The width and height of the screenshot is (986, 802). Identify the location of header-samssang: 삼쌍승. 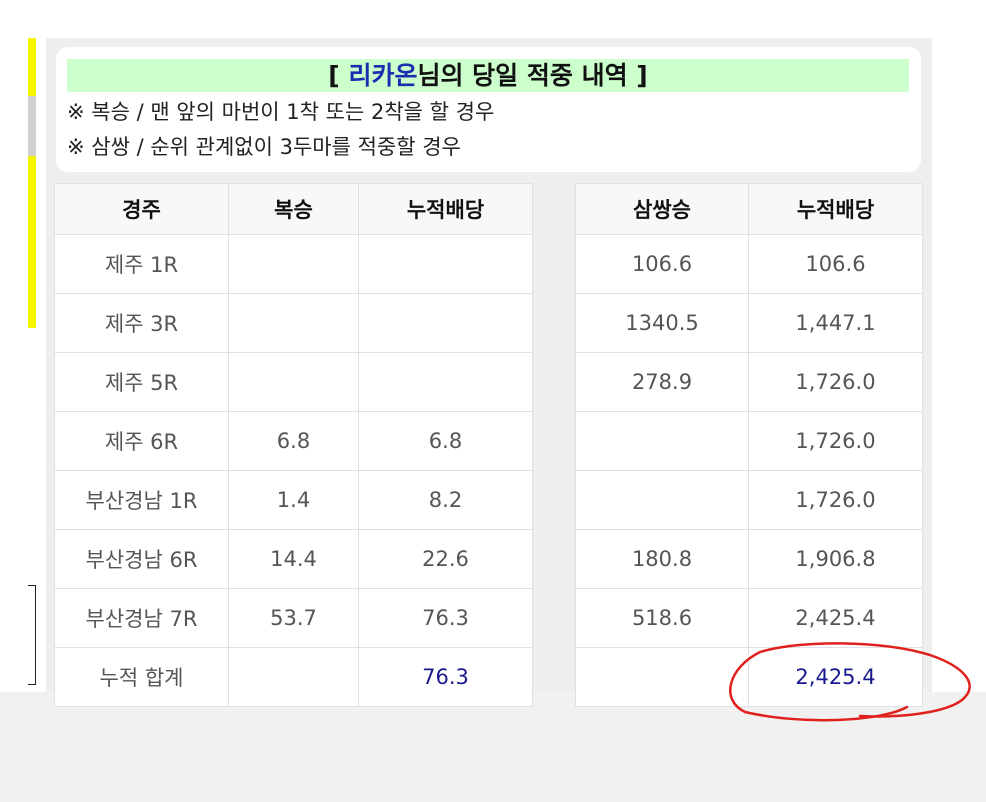
(662, 209).